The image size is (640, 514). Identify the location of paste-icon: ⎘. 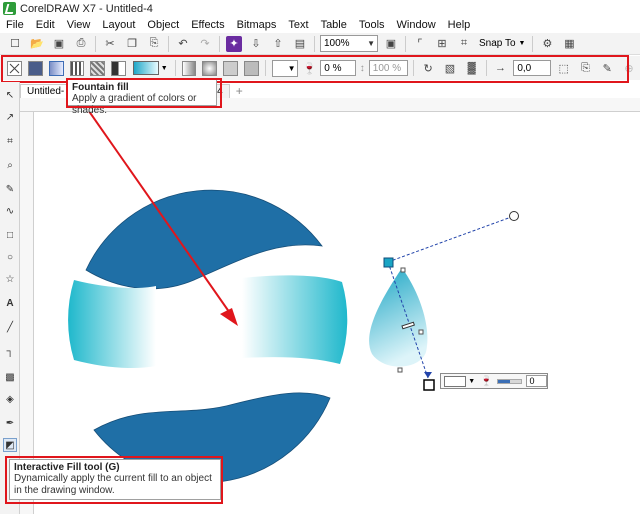
(154, 44).